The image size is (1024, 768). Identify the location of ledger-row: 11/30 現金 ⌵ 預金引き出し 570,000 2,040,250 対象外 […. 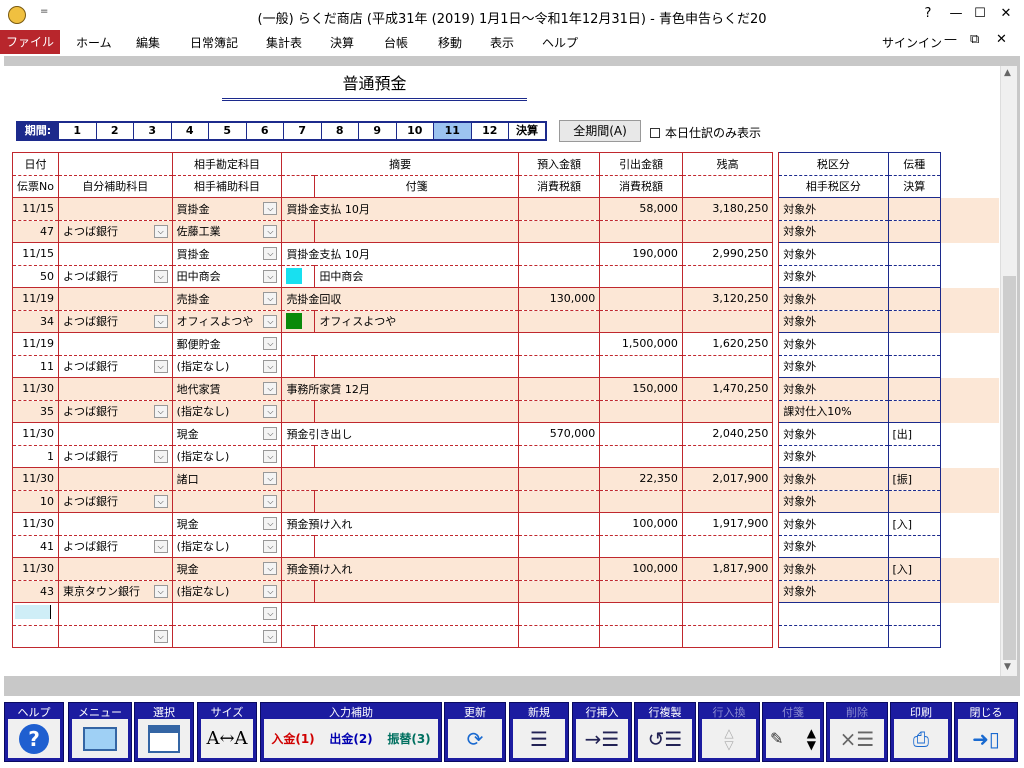
(506, 433).